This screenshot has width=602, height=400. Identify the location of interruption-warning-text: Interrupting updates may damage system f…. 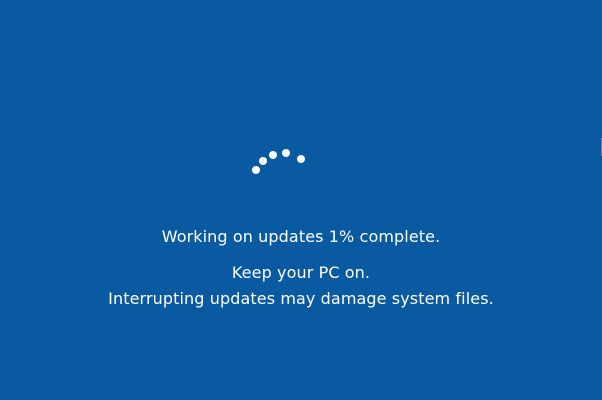
(301, 298).